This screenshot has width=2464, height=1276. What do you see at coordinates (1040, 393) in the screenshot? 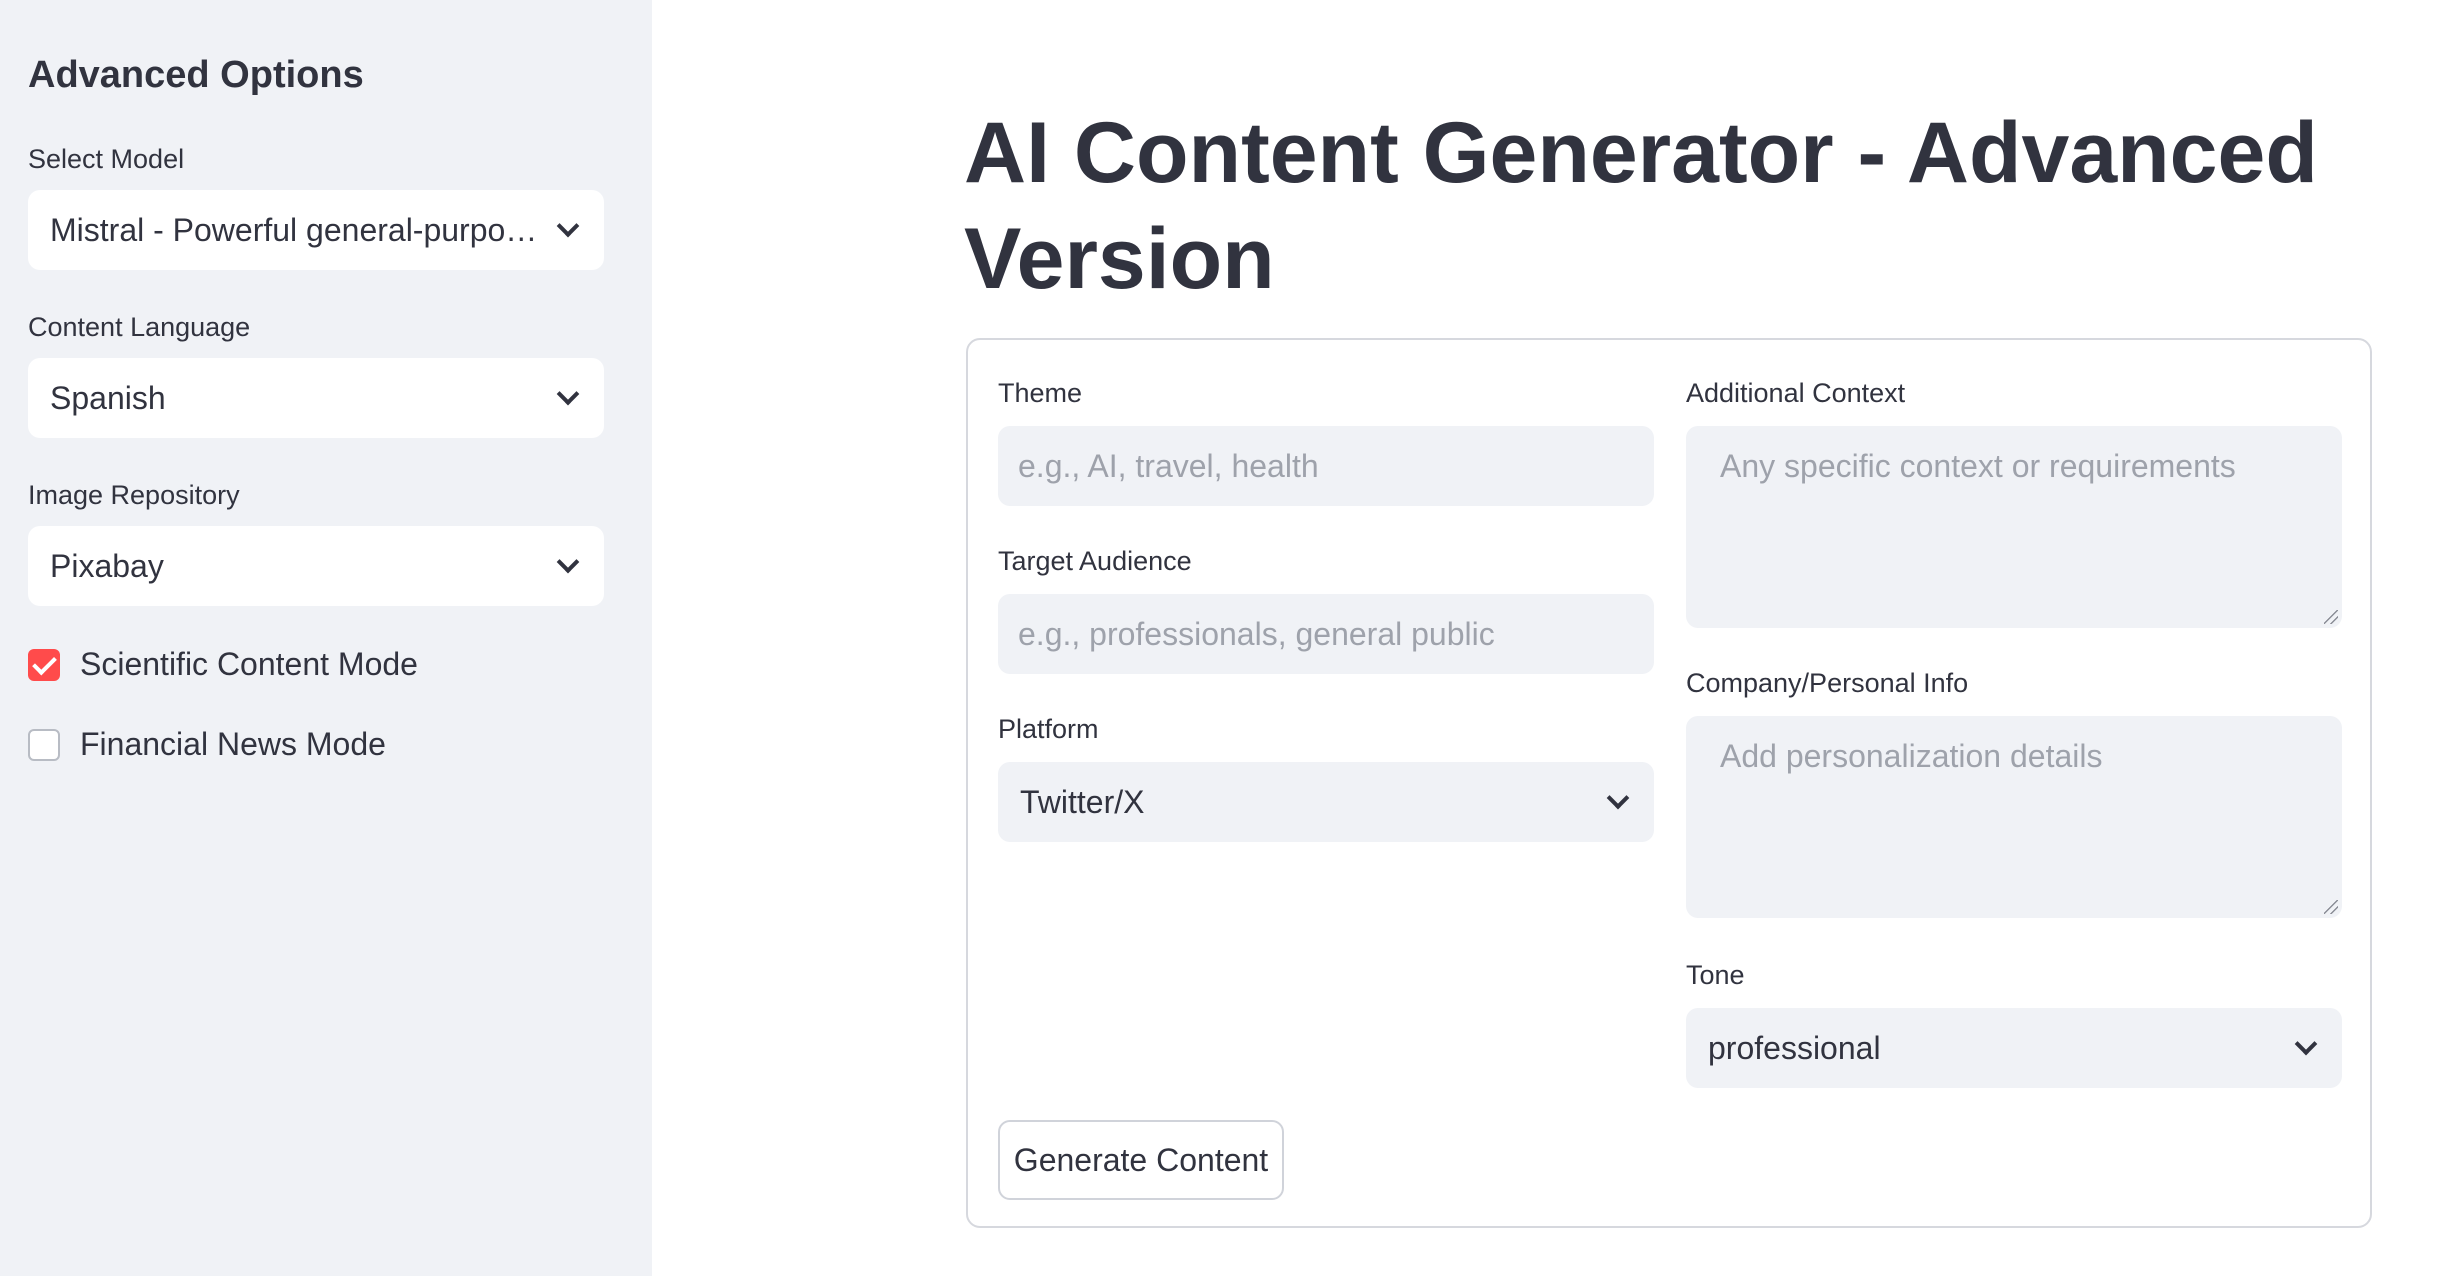
I see `theme-label: Theme` at bounding box center [1040, 393].